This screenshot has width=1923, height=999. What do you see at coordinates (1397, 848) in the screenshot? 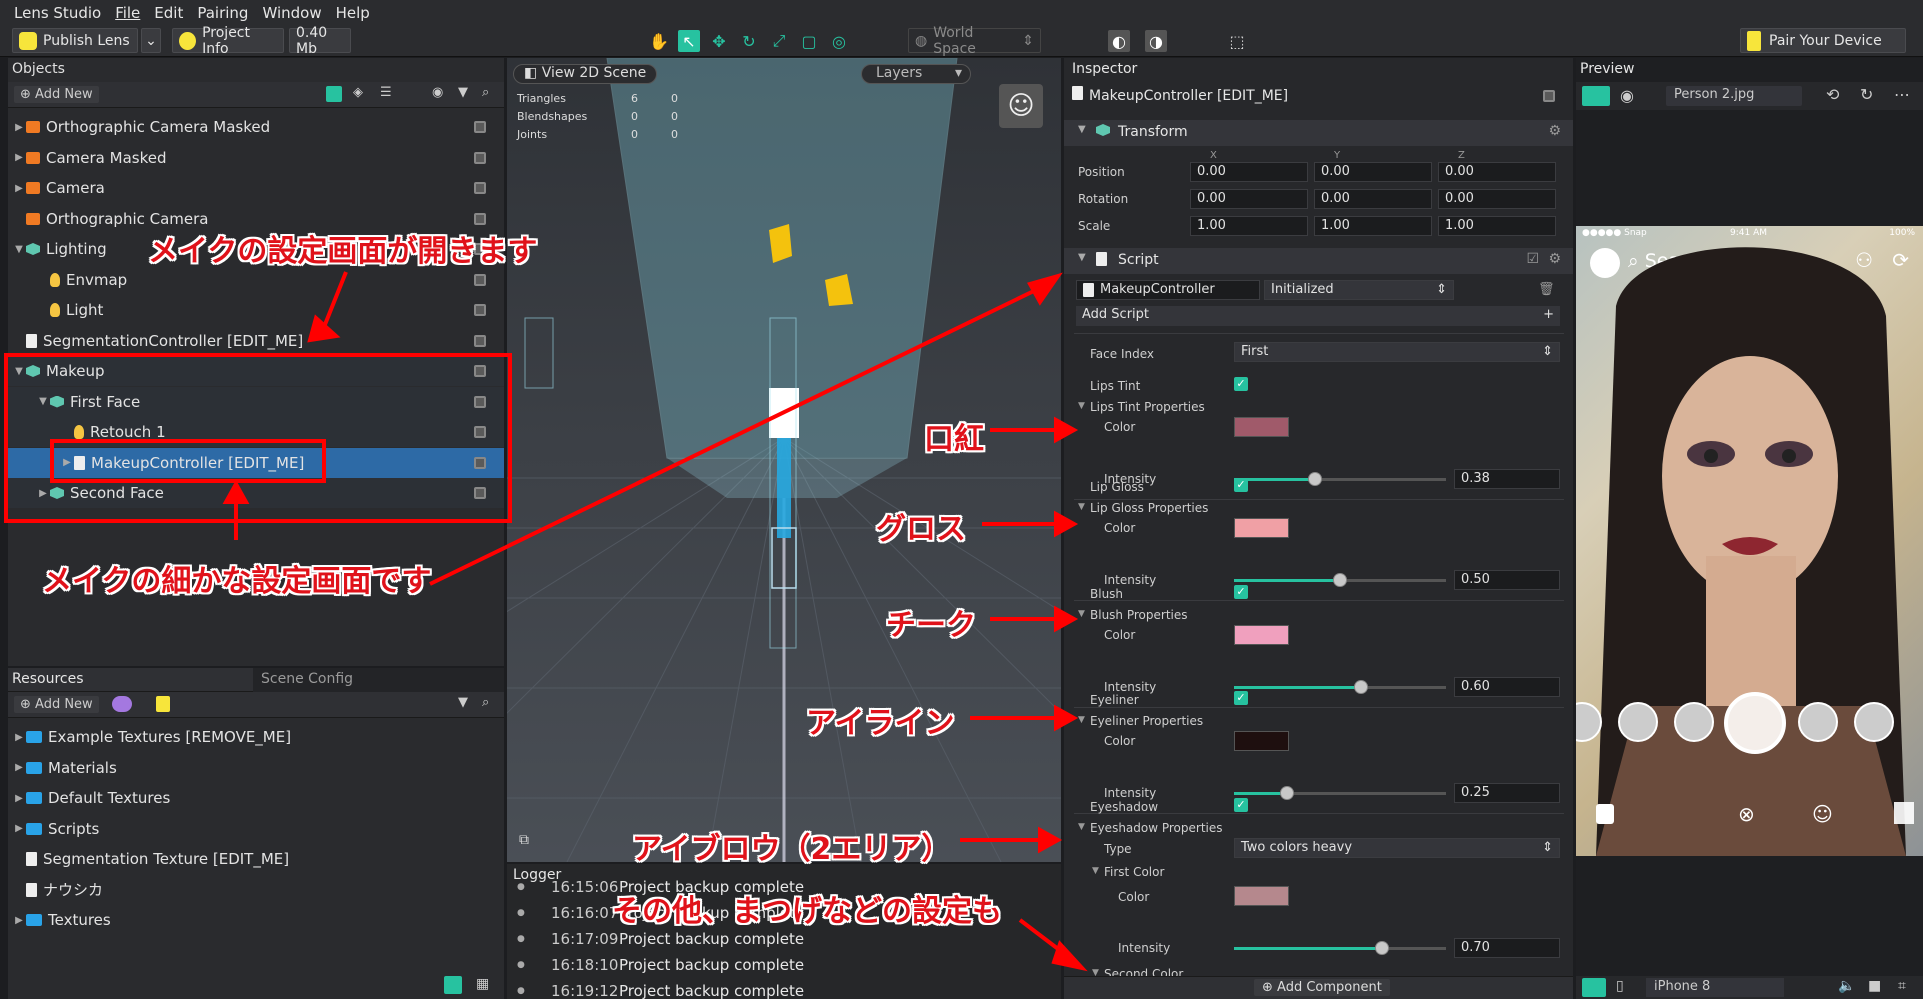
I see `eyeshadow-type-select: Two colors heavy ⇕` at bounding box center [1397, 848].